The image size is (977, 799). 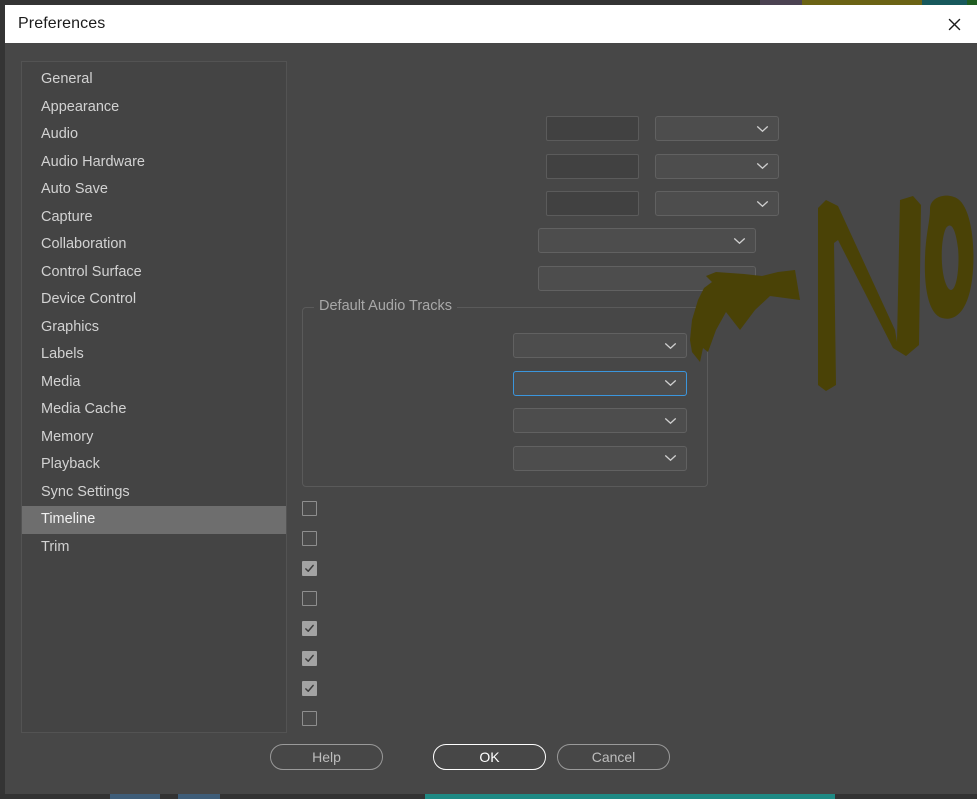 What do you see at coordinates (154, 218) in the screenshot?
I see `sidebar-item-capture: Capture` at bounding box center [154, 218].